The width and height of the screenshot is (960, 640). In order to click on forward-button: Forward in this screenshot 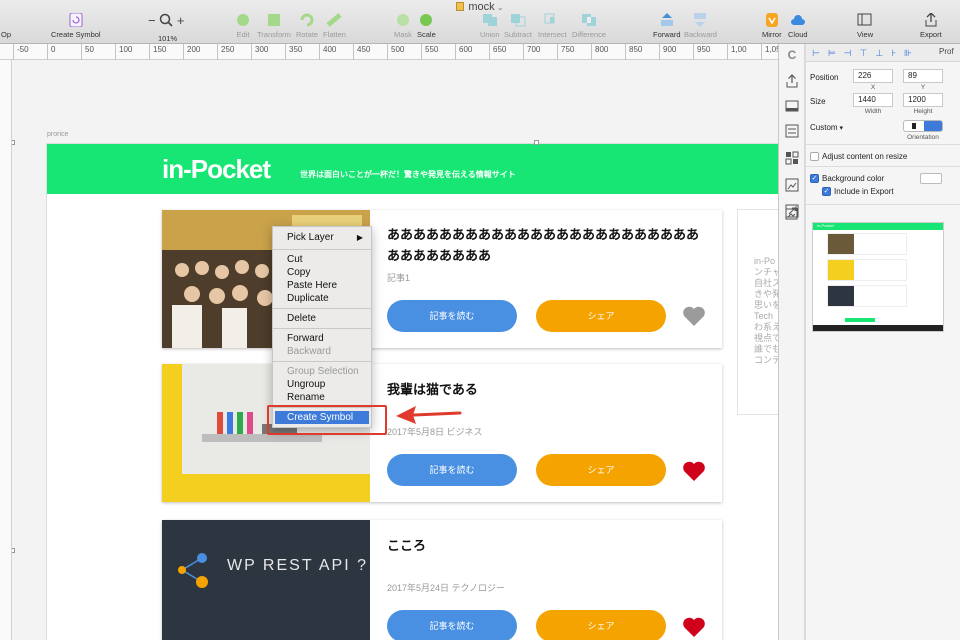, I will do `click(667, 26)`.